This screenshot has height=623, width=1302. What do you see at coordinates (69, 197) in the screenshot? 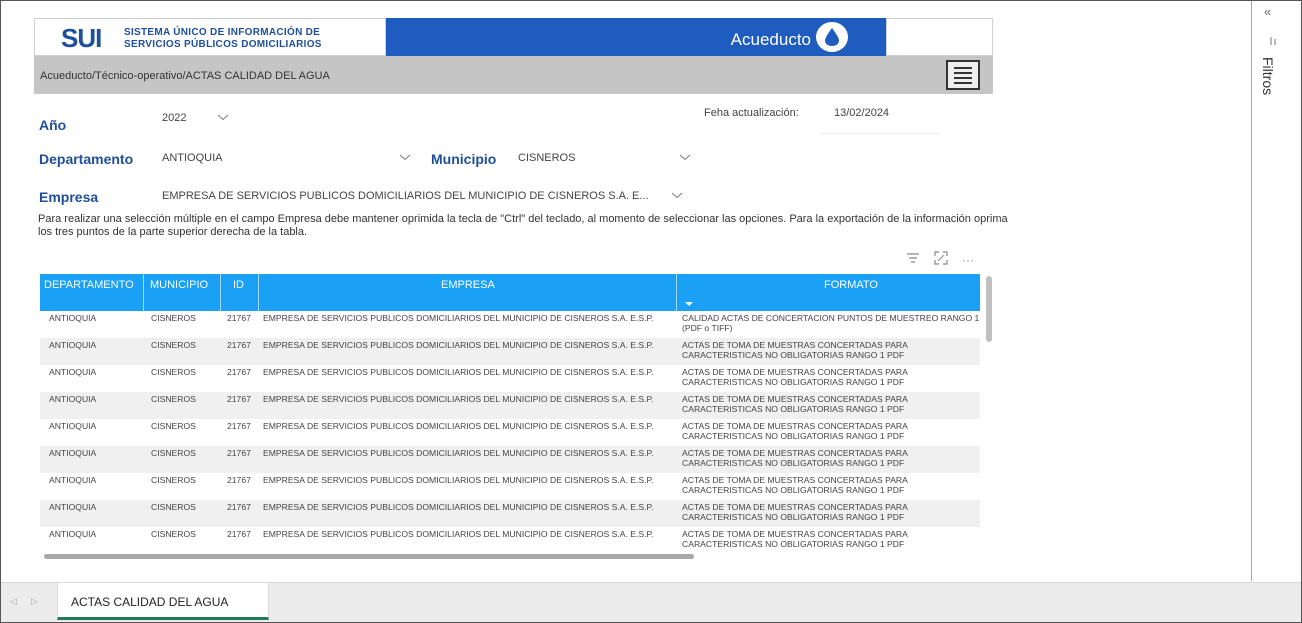
I see `company-label: Empresa` at bounding box center [69, 197].